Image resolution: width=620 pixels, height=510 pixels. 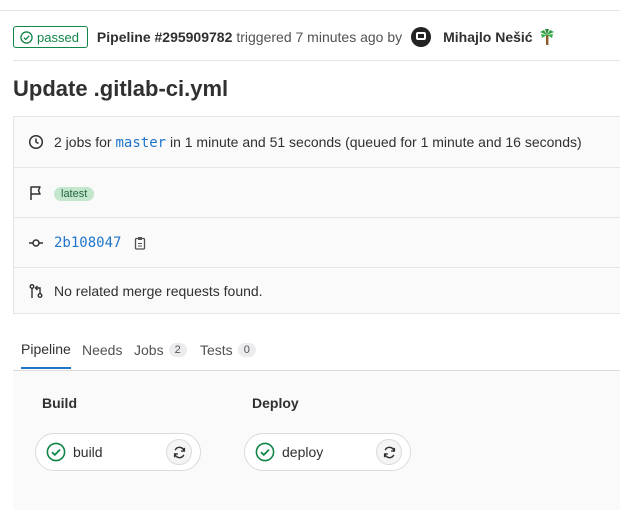 What do you see at coordinates (310, 10) in the screenshot?
I see `top-divider` at bounding box center [310, 10].